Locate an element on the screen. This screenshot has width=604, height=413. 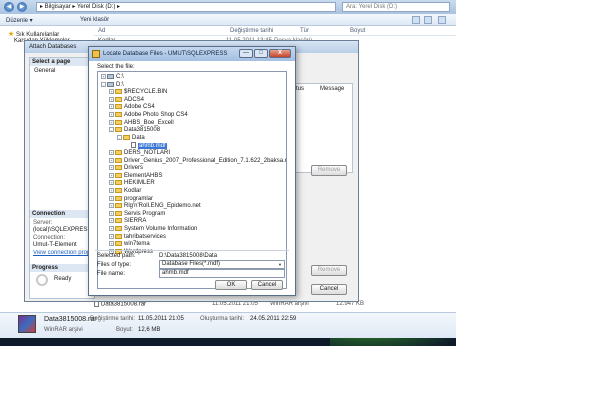
nav-favorites: ★ Sık Kullanılanlar is located at coordinates (33, 34).